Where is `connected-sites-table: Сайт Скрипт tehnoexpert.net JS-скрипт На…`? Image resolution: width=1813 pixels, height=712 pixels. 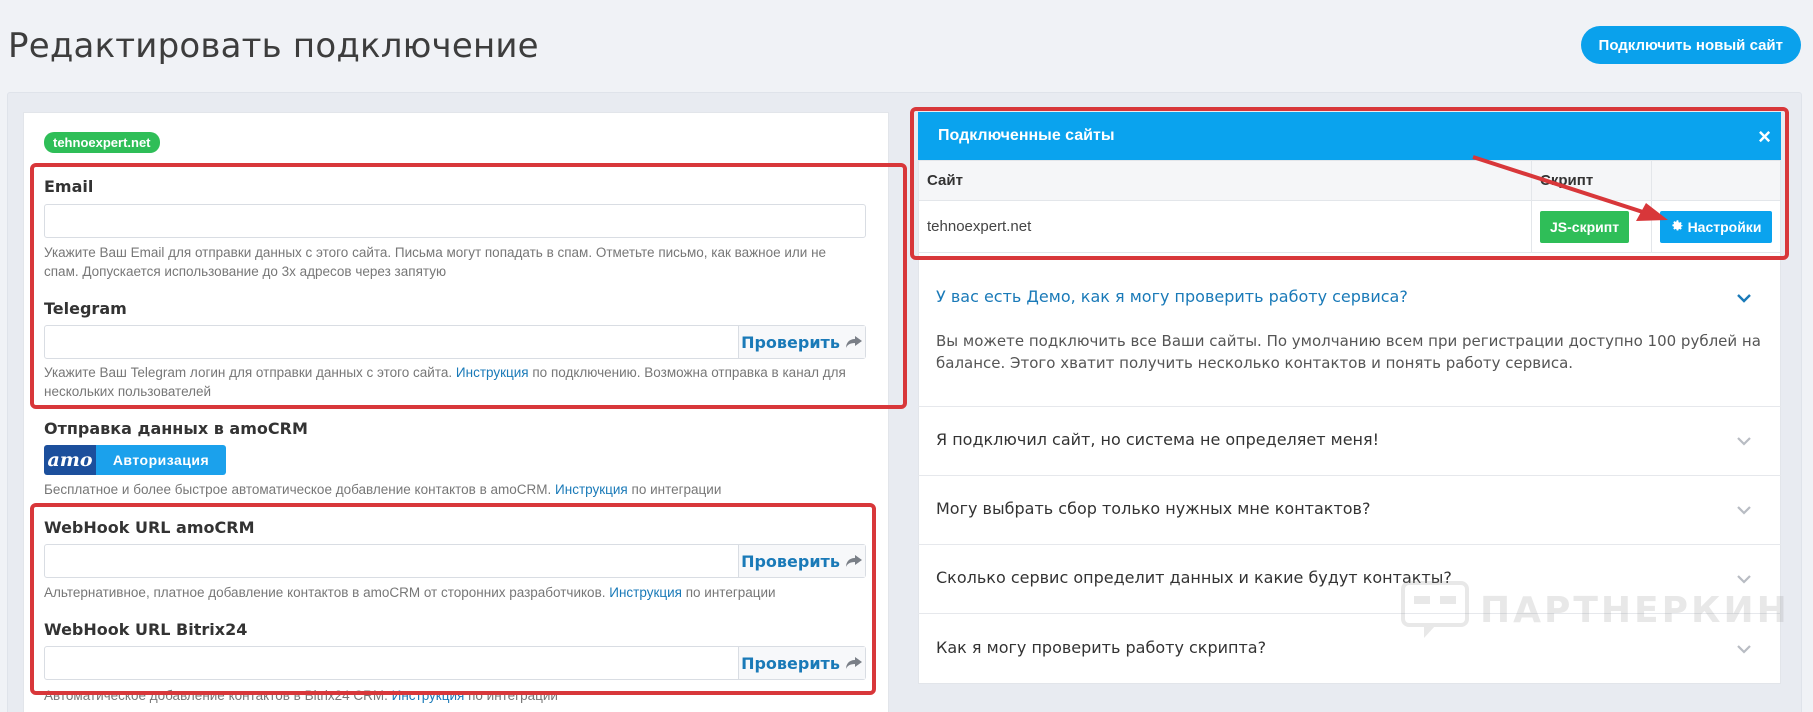
connected-sites-table: Сайт Скрипт tehnoexpert.net JS-скрипт На… is located at coordinates (1349, 206).